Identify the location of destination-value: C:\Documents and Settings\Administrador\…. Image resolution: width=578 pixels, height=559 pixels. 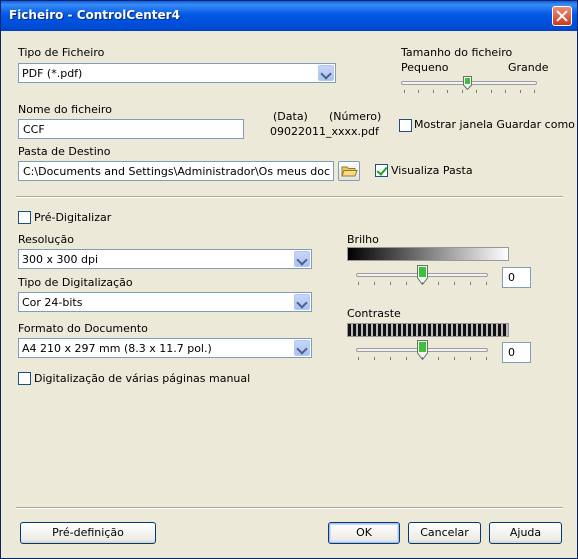
(177, 171).